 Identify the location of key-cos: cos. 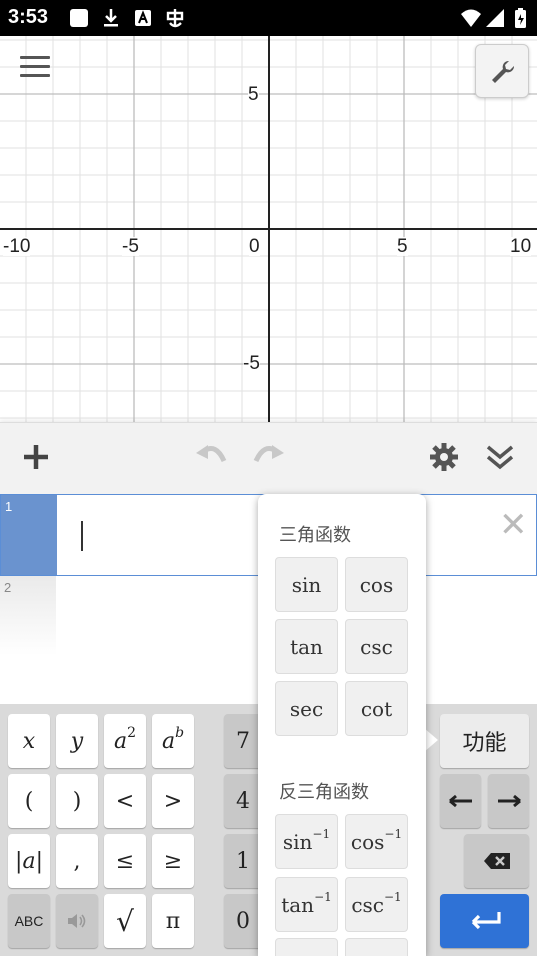
(376, 584).